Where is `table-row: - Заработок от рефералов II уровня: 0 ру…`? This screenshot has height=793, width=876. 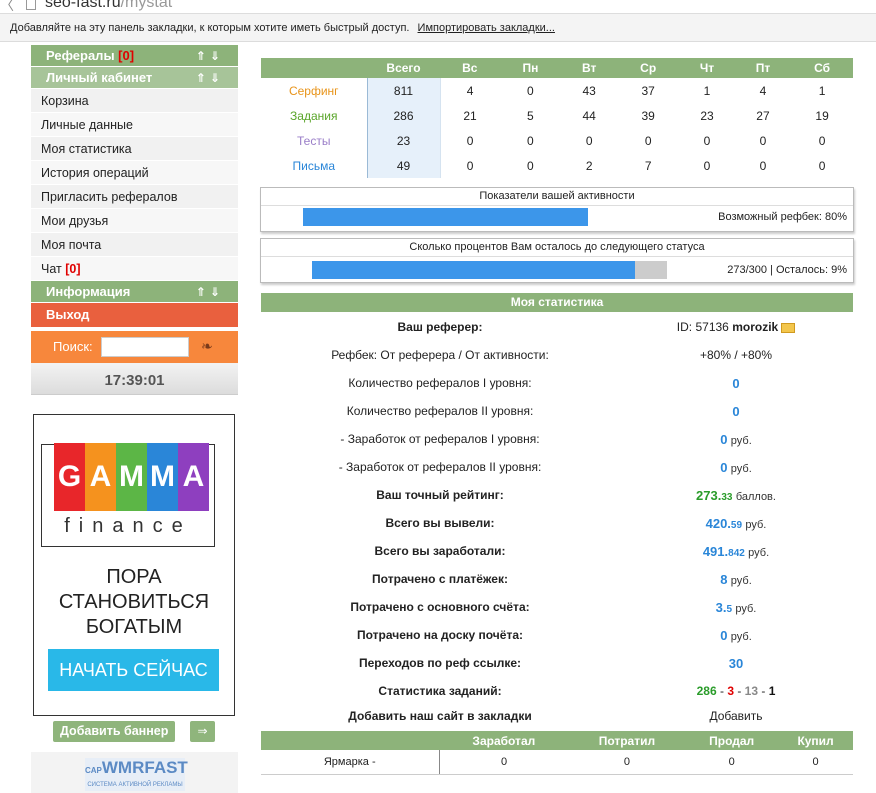 table-row: - Заработок от рефералов II уровня: 0 ру… is located at coordinates (557, 467).